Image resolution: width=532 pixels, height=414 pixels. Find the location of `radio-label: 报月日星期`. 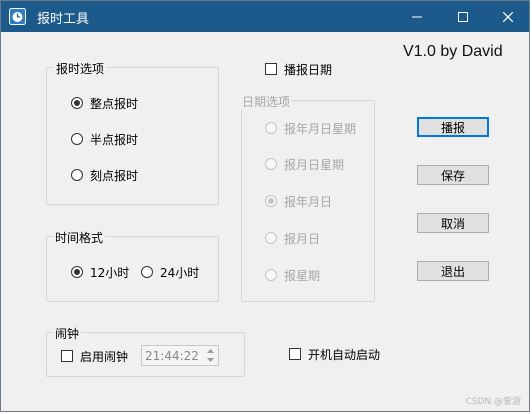

radio-label: 报月日星期 is located at coordinates (314, 164).